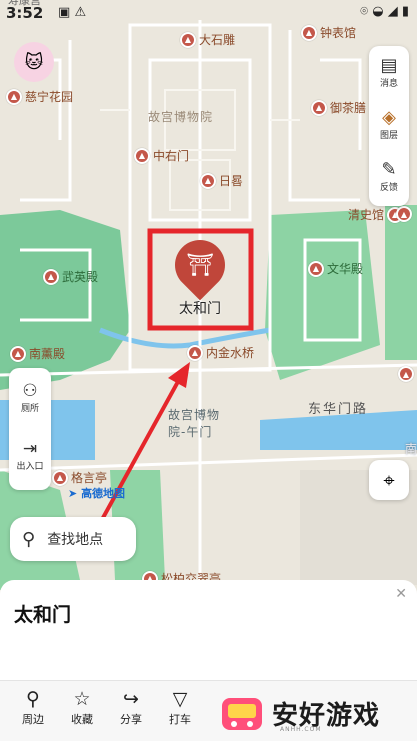 Image resolution: width=417 pixels, height=741 pixels. Describe the element at coordinates (317, 713) in the screenshot. I see `watermark: 安好游戏 ANHH.COM` at that location.